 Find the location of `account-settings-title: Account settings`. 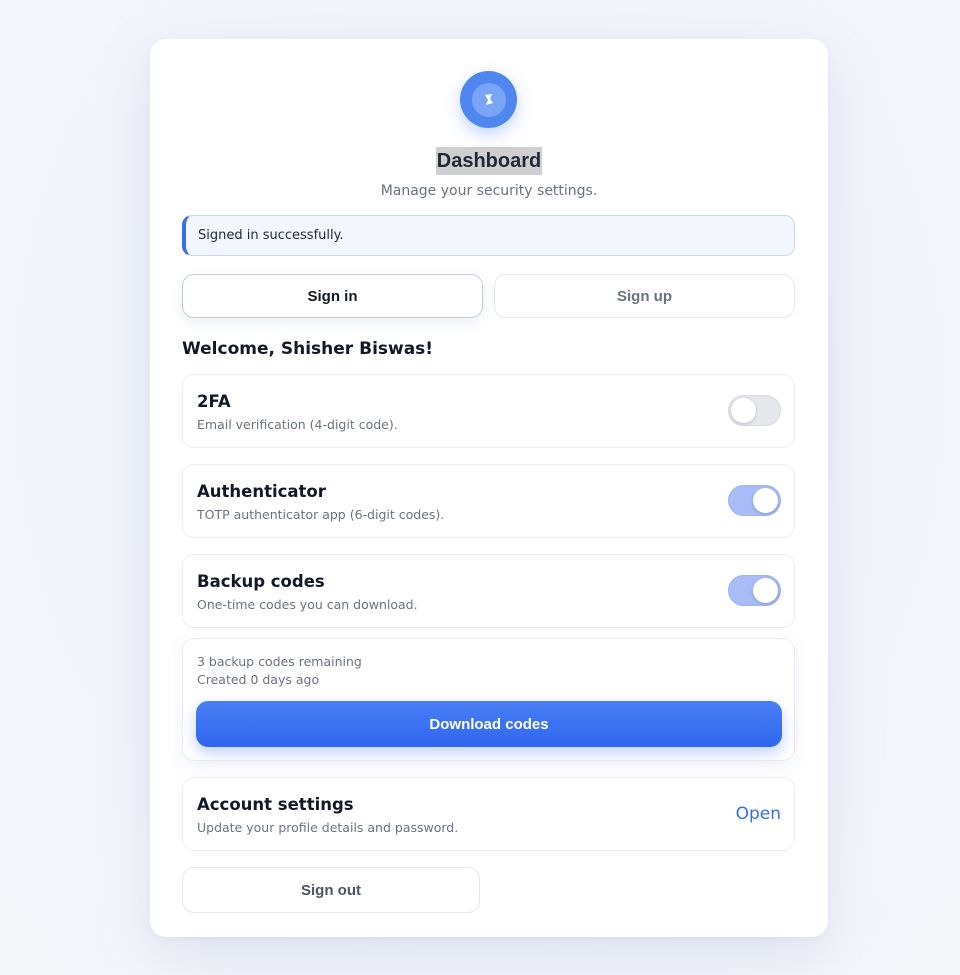

account-settings-title: Account settings is located at coordinates (275, 804).